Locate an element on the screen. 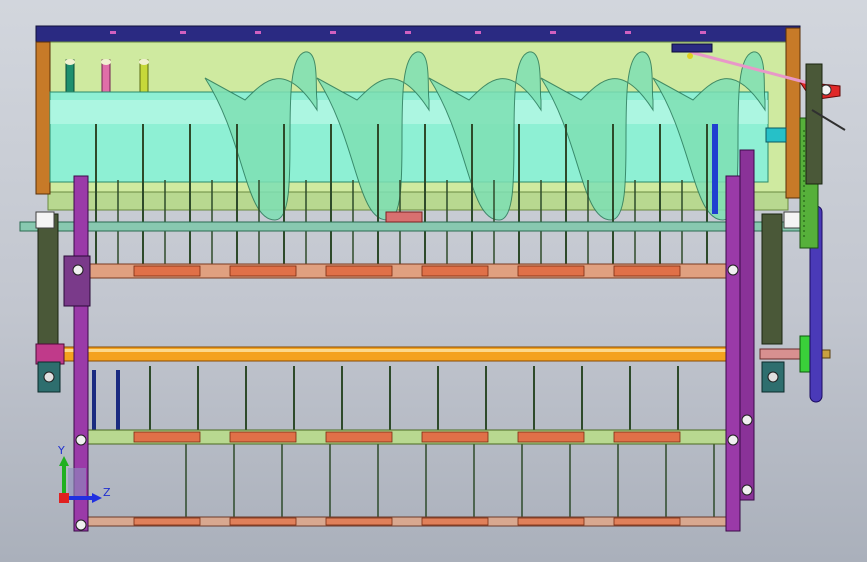  drum-lower-band is located at coordinates (418, 201).